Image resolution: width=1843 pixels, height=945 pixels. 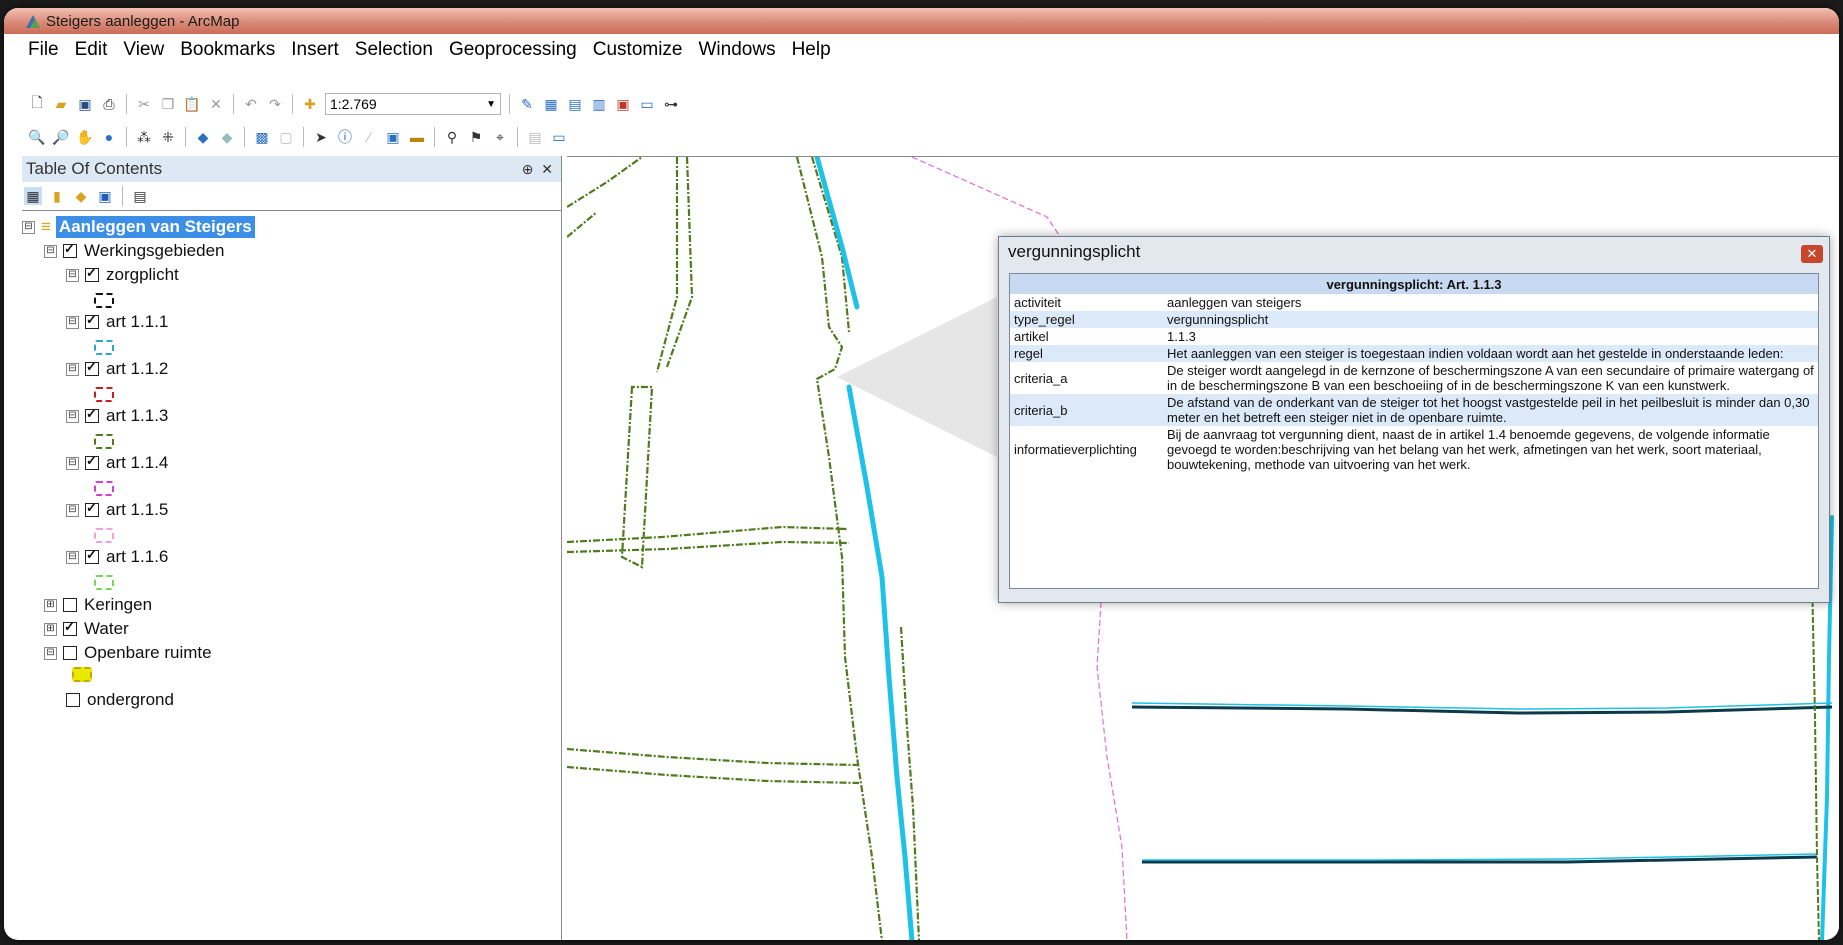 I want to click on menu-edit: Edit, so click(x=91, y=50).